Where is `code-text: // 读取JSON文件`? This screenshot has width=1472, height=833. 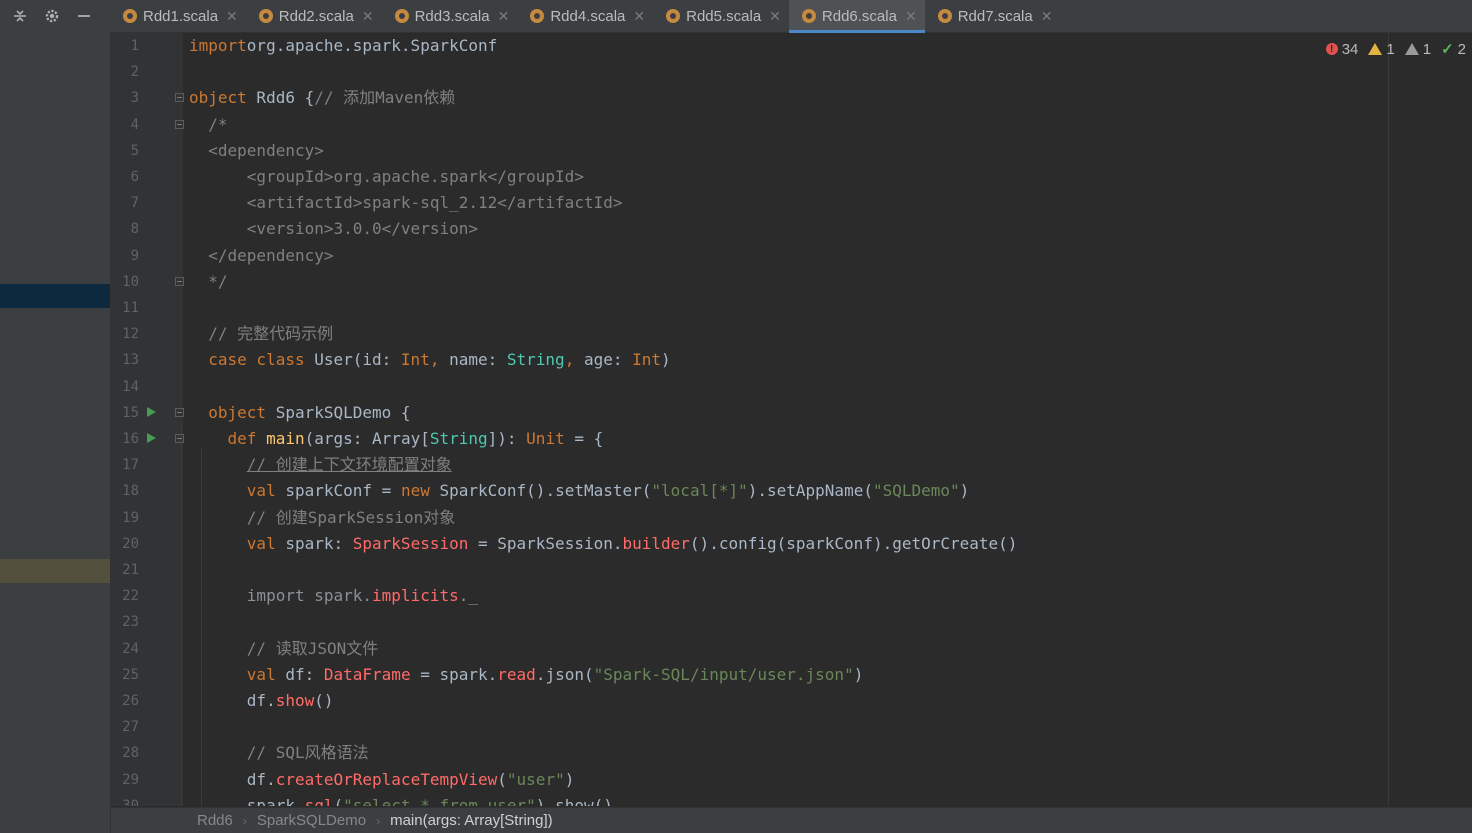
code-text: // 读取JSON文件 is located at coordinates (283, 649).